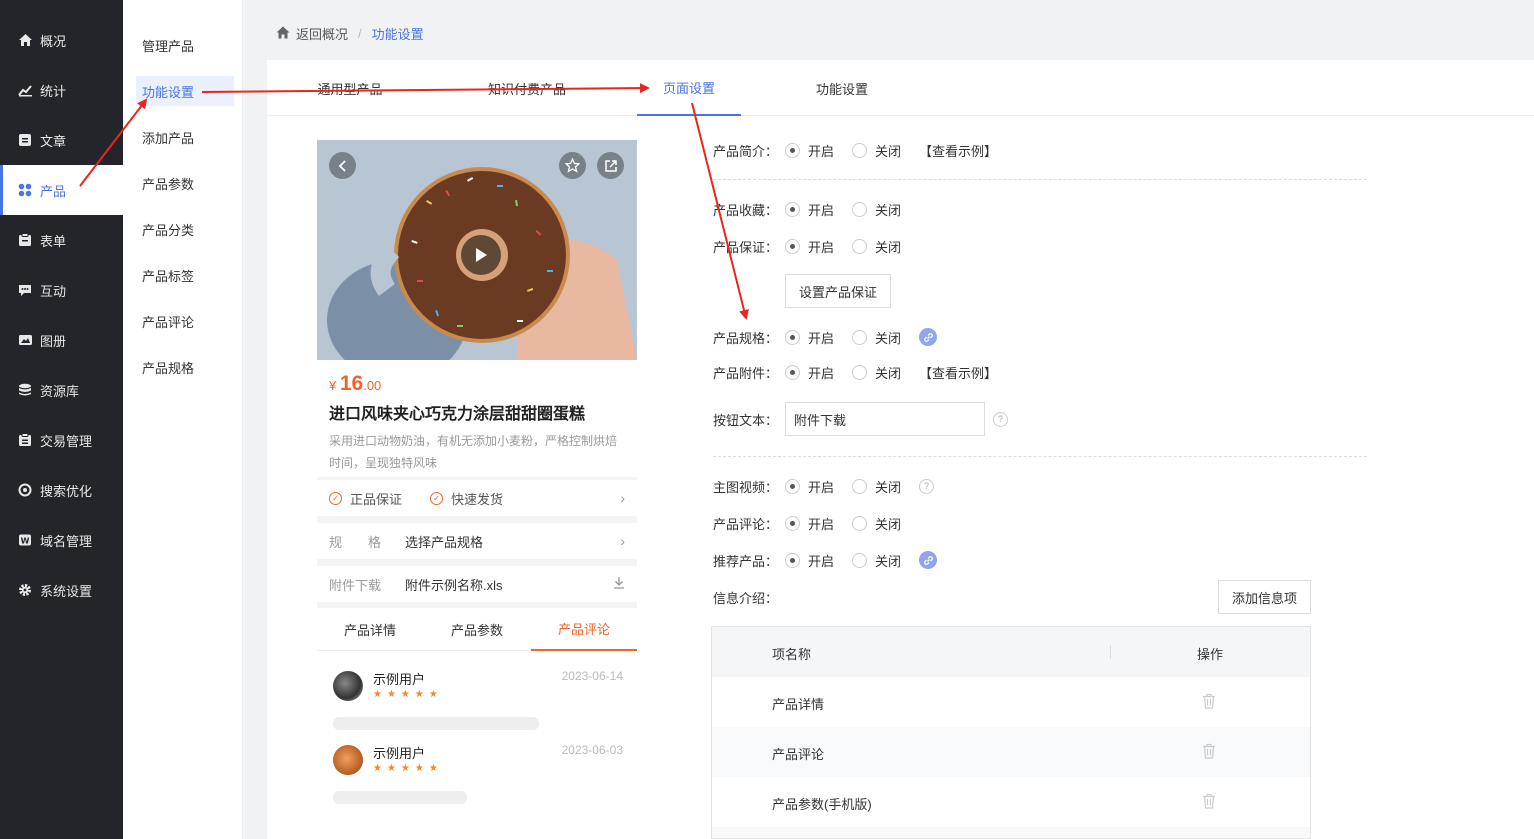 The image size is (1534, 839). I want to click on spec-select-row: 规 格 选择产品规格 ›, so click(477, 541).